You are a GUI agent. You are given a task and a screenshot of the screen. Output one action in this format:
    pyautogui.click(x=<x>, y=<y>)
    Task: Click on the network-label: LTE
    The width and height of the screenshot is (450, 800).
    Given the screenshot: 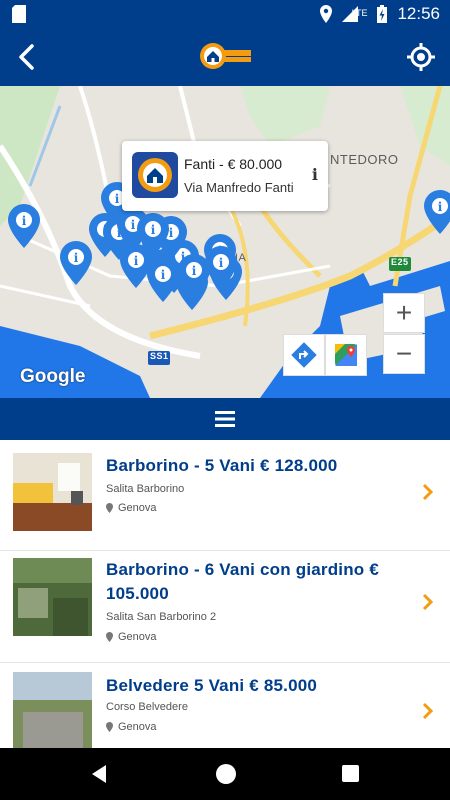 What is the action you would take?
    pyautogui.click(x=359, y=13)
    